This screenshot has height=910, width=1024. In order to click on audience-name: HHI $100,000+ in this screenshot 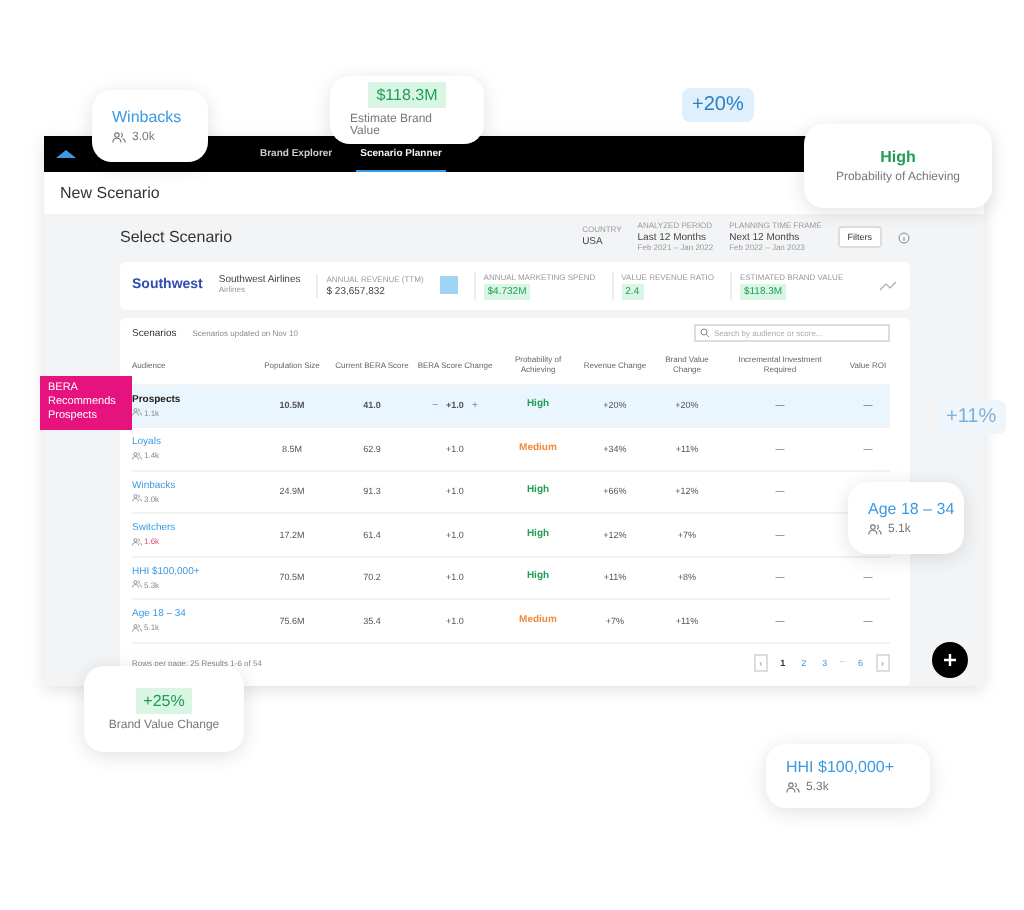, I will do `click(840, 767)`.